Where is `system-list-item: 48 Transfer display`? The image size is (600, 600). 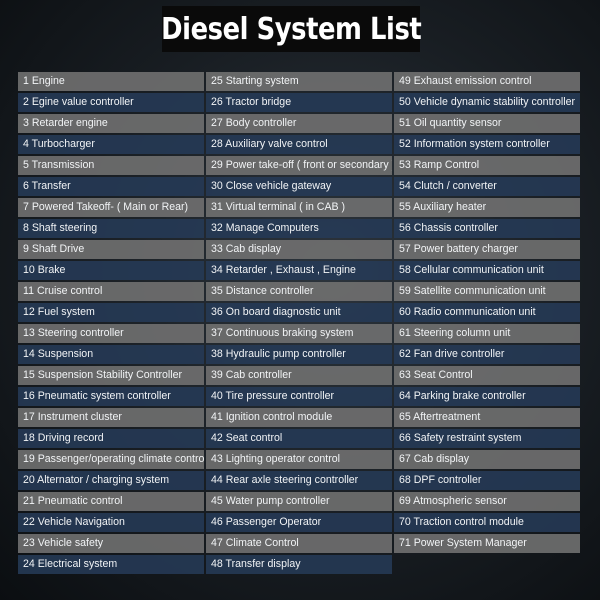 system-list-item: 48 Transfer display is located at coordinates (299, 564).